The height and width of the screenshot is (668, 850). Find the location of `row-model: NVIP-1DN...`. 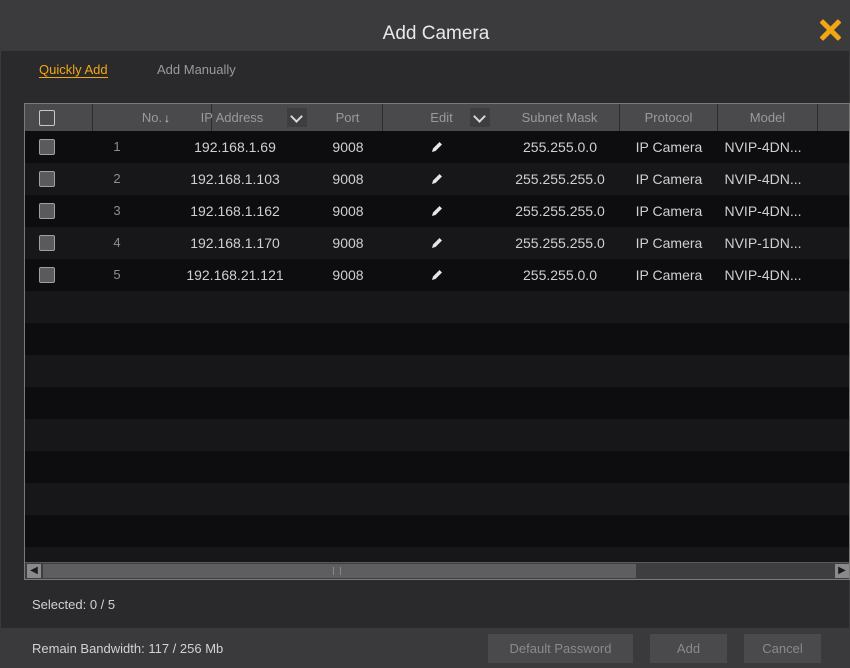

row-model: NVIP-1DN... is located at coordinates (763, 243).